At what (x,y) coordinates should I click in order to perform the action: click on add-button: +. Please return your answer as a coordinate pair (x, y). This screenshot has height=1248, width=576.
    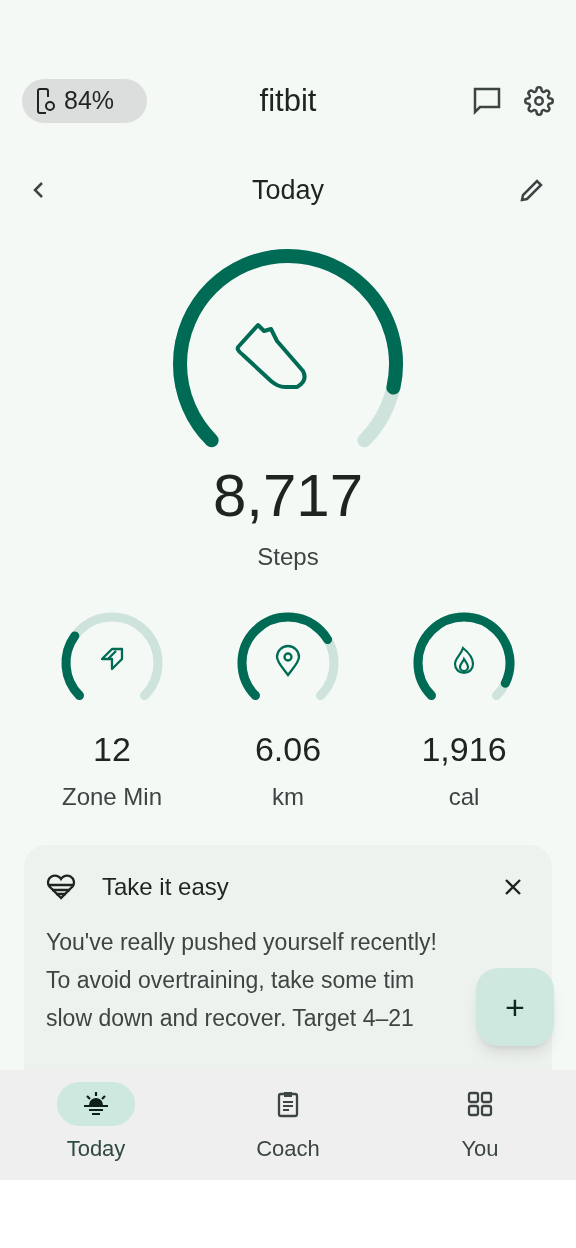
    Looking at the image, I should click on (515, 1007).